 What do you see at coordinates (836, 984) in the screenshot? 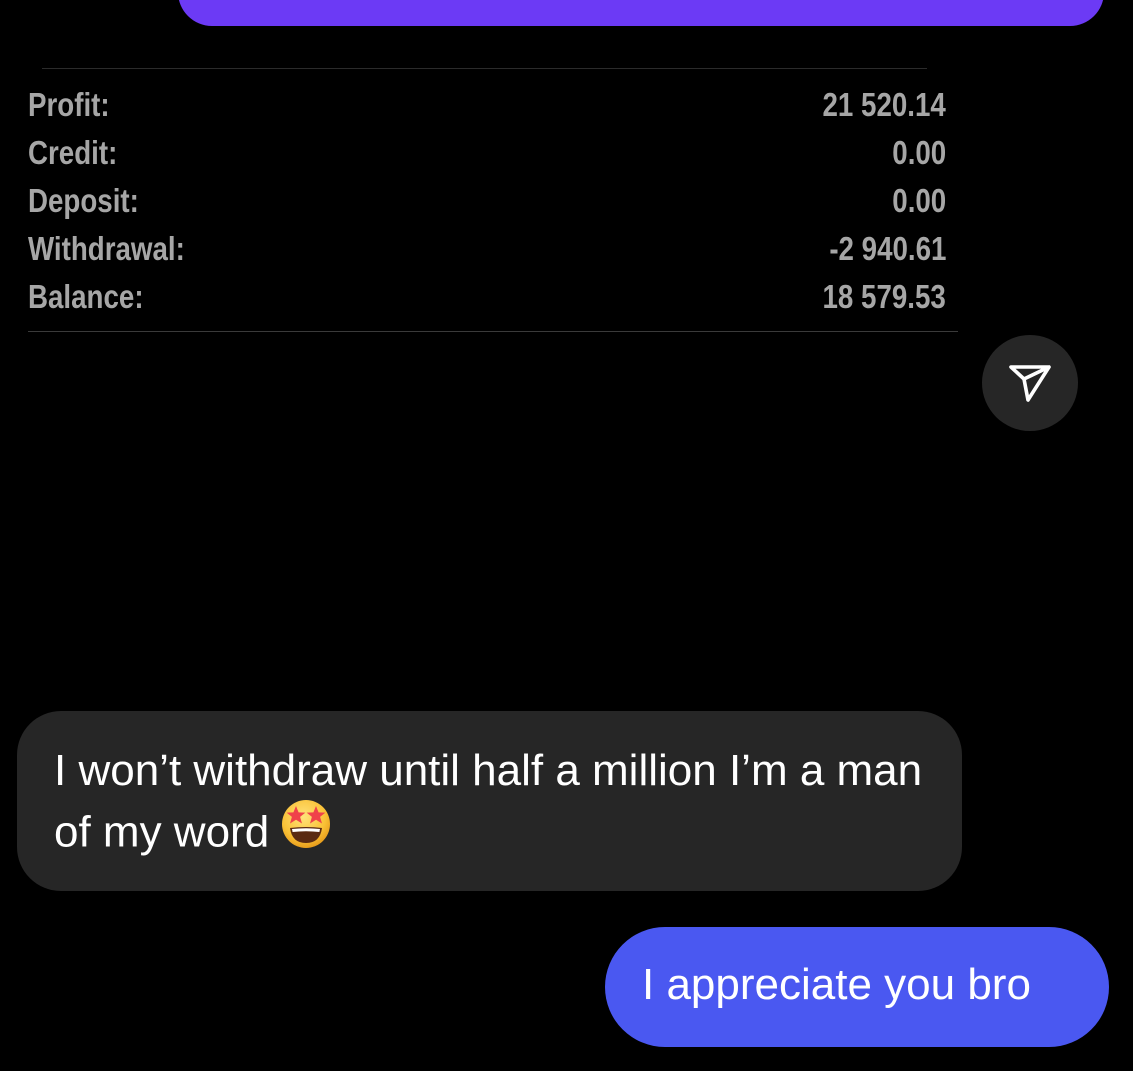
I see `outgoing-message-text: I appreciate you bro` at bounding box center [836, 984].